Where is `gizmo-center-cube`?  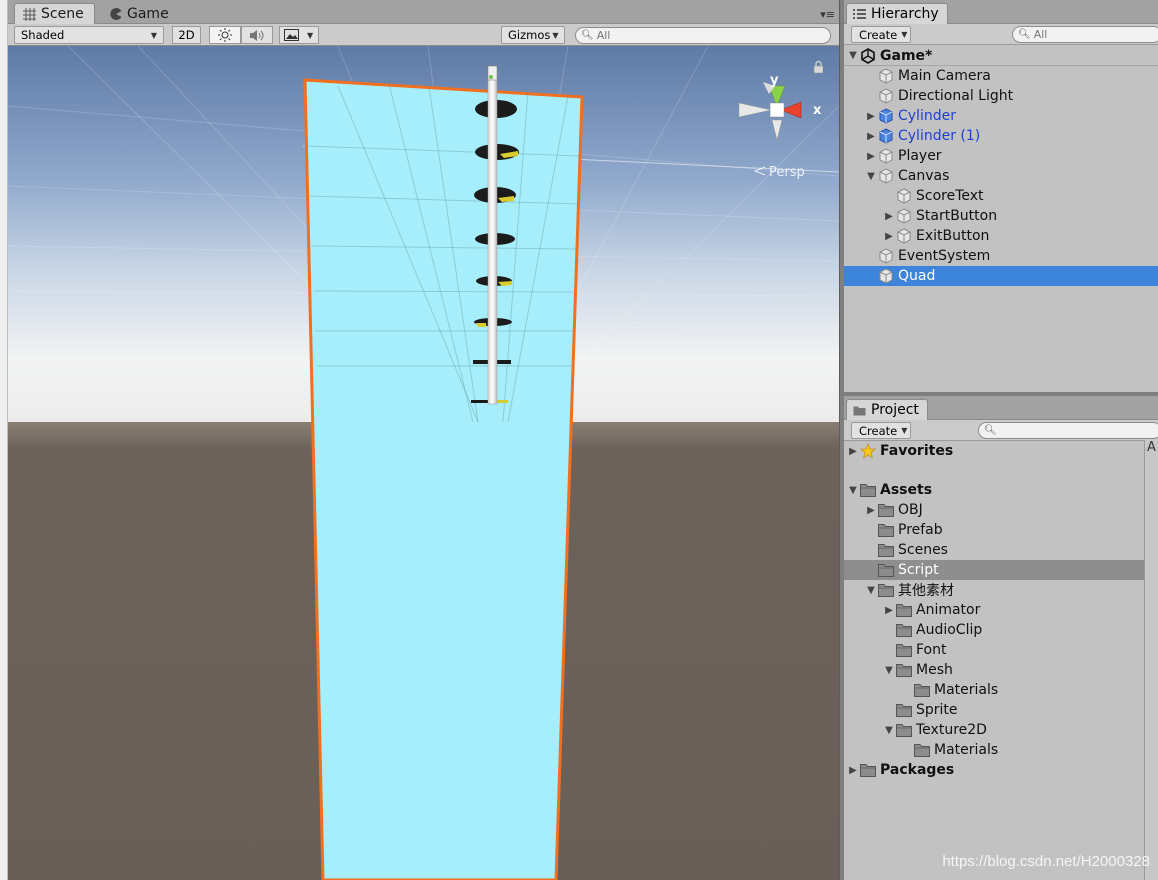 gizmo-center-cube is located at coordinates (777, 110).